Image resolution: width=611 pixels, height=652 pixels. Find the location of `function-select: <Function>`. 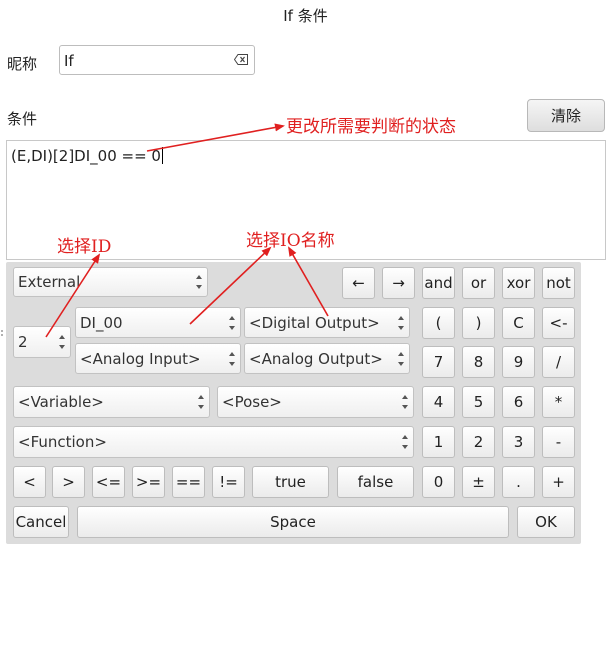

function-select: <Function> is located at coordinates (213, 442).